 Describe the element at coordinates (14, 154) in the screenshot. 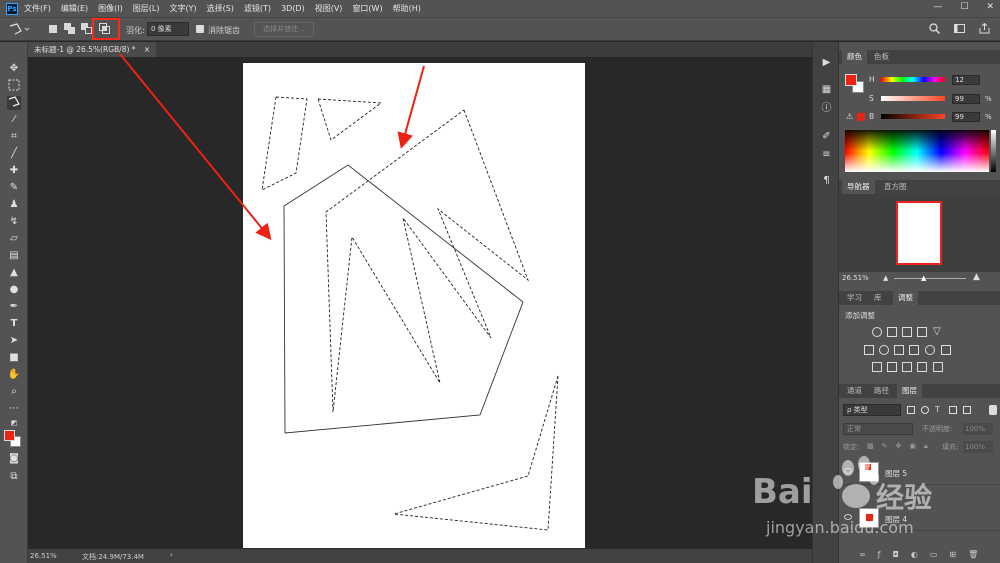

I see `eyedropper-tool-icon: ╱` at that location.